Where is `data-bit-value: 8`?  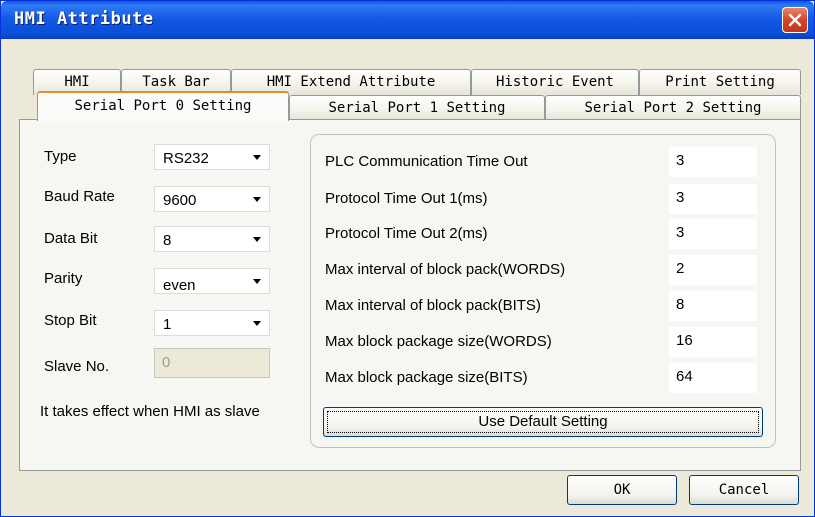
data-bit-value: 8 is located at coordinates (167, 240).